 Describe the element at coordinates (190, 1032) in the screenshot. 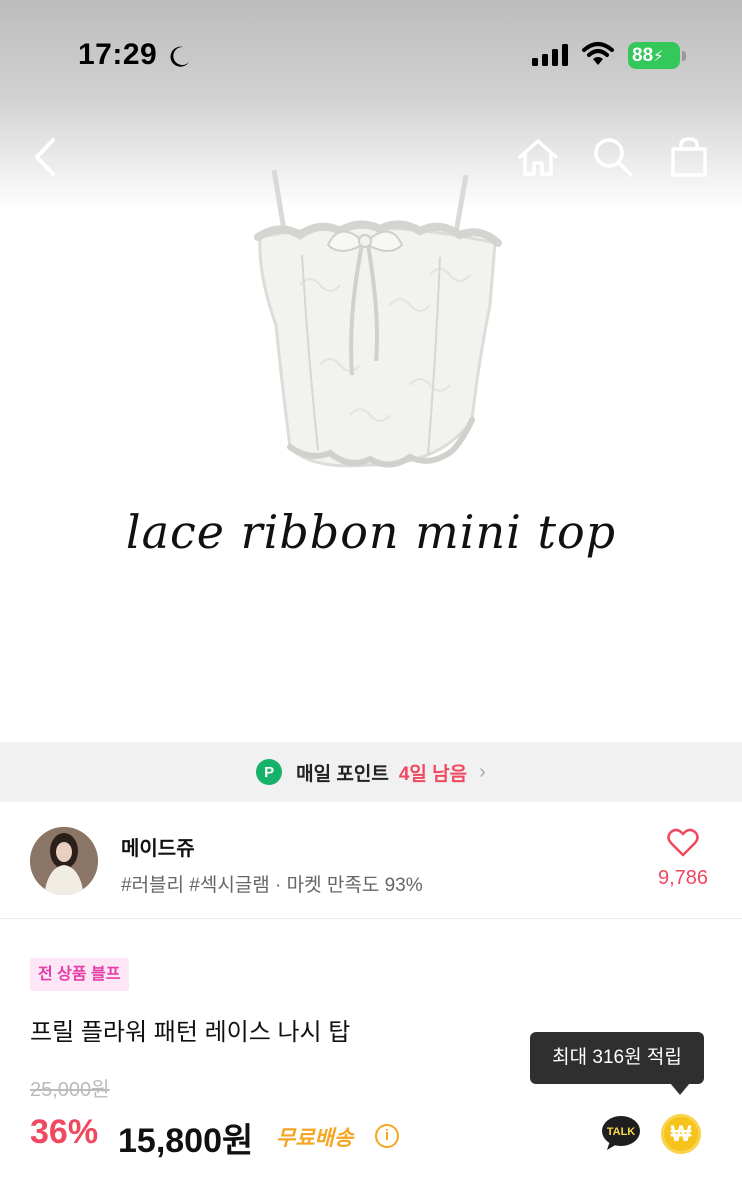

I see `product-name: 프릴 플라워 패턴 레이스 나시 탑` at that location.